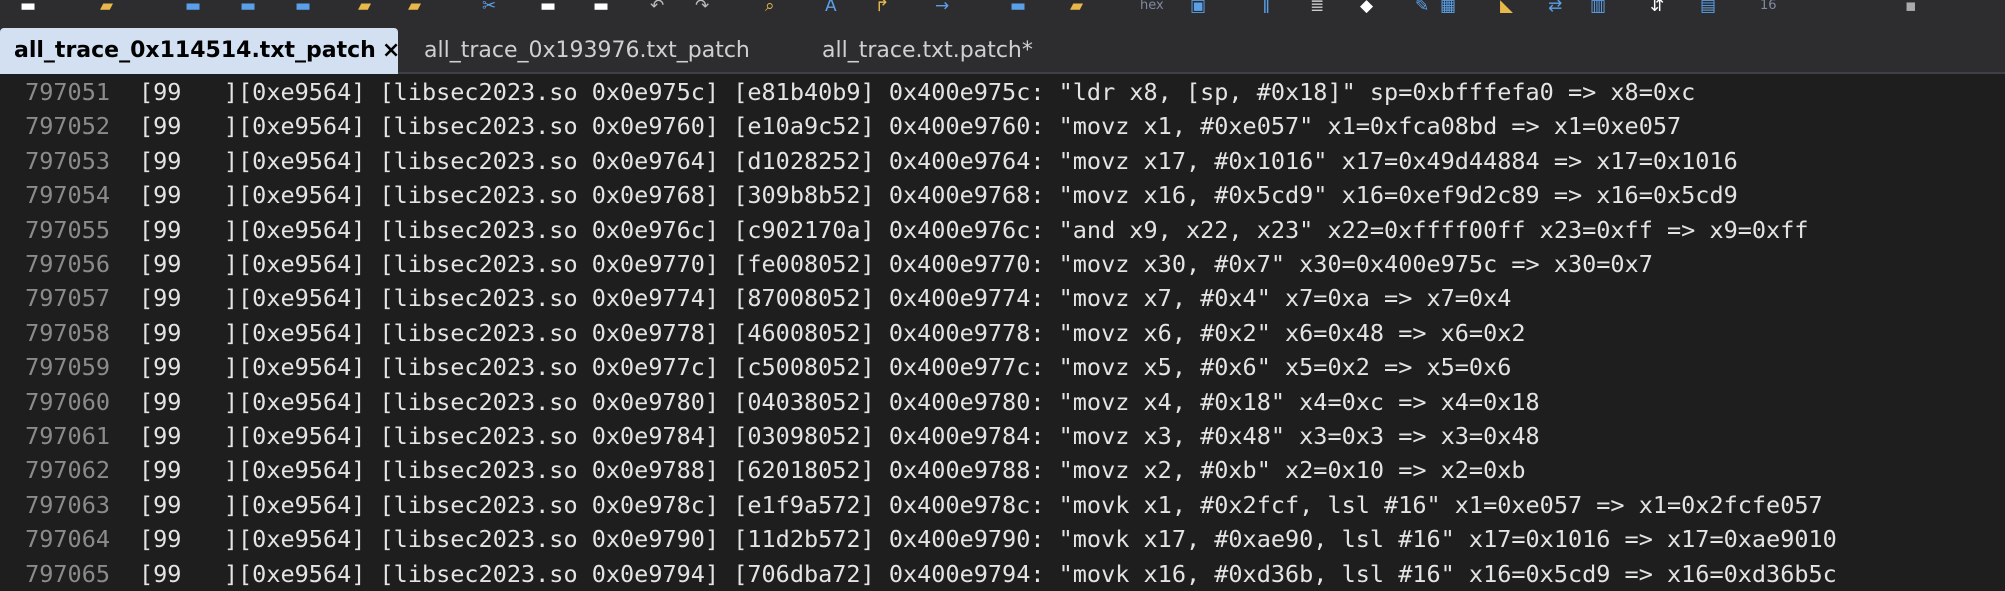  I want to click on bookmark-icon: ▬, so click(1018, 6).